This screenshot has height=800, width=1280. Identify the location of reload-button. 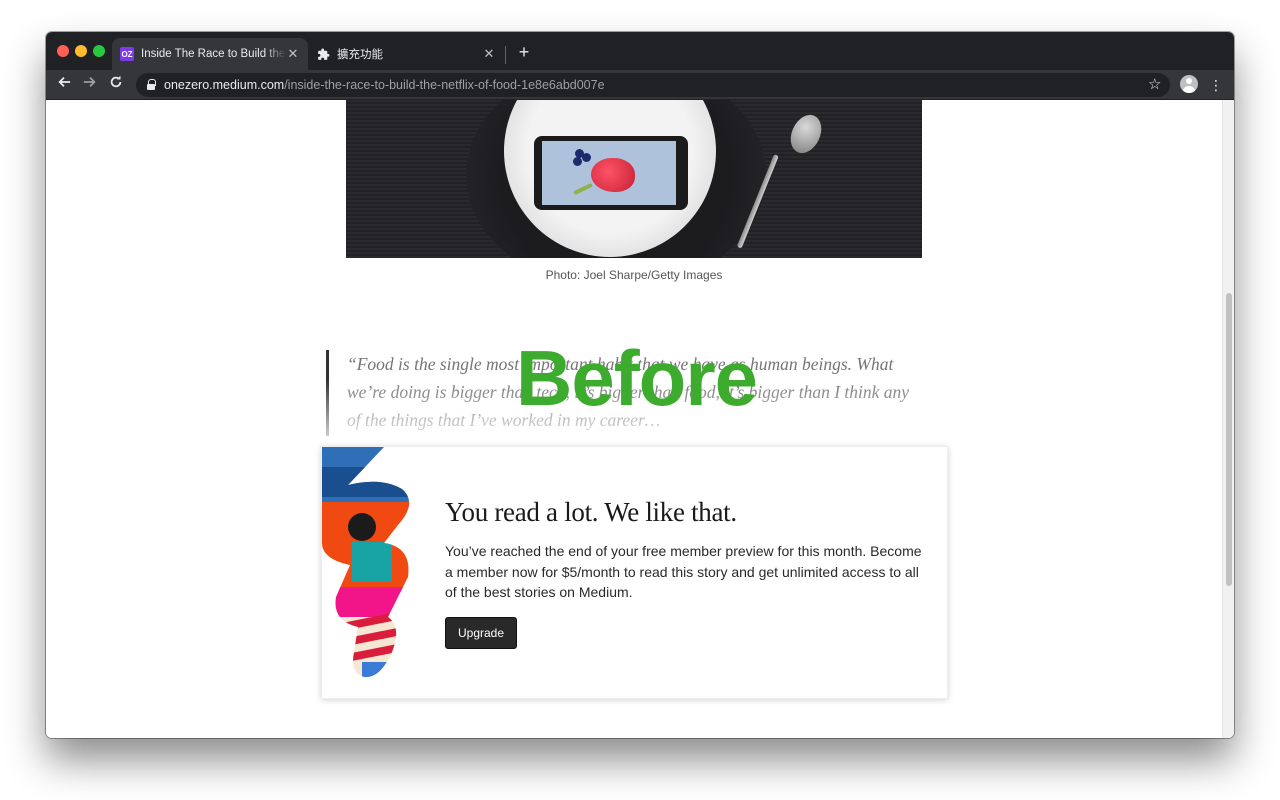
(116, 85).